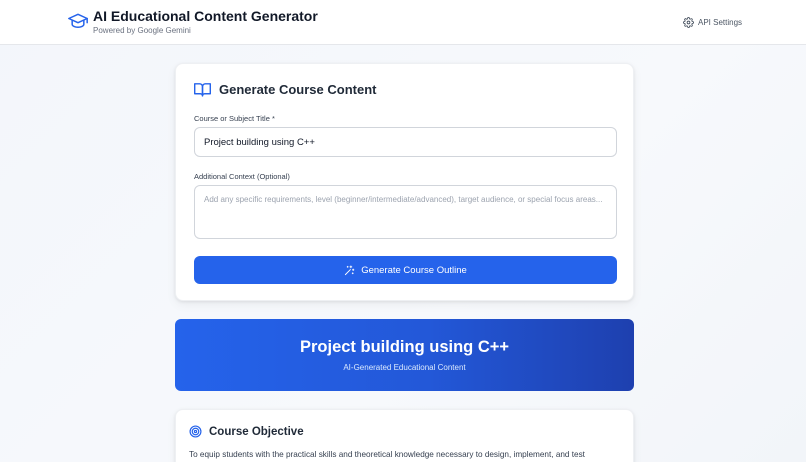 The width and height of the screenshot is (806, 462). What do you see at coordinates (142, 30) in the screenshot?
I see `app-subtitle: Powered by Google Gemini` at bounding box center [142, 30].